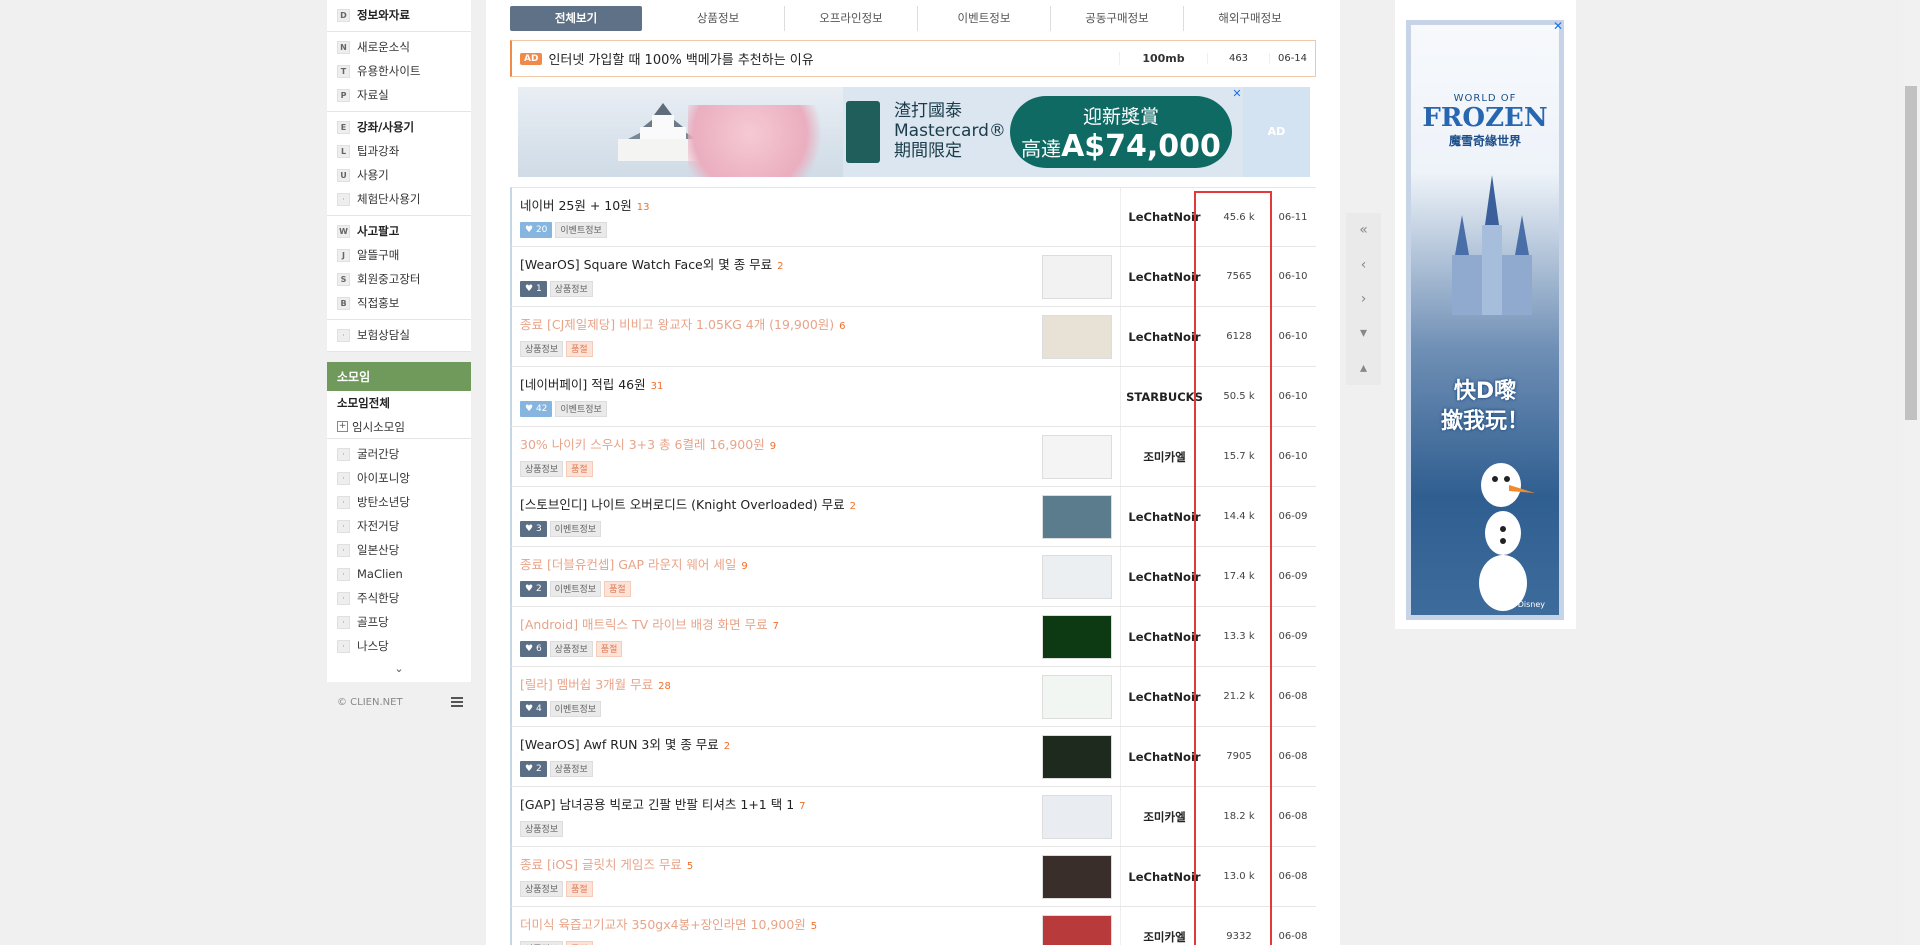 The image size is (1920, 945). Describe the element at coordinates (1164, 396) in the screenshot. I see `post-author: STARBUCKS` at that location.